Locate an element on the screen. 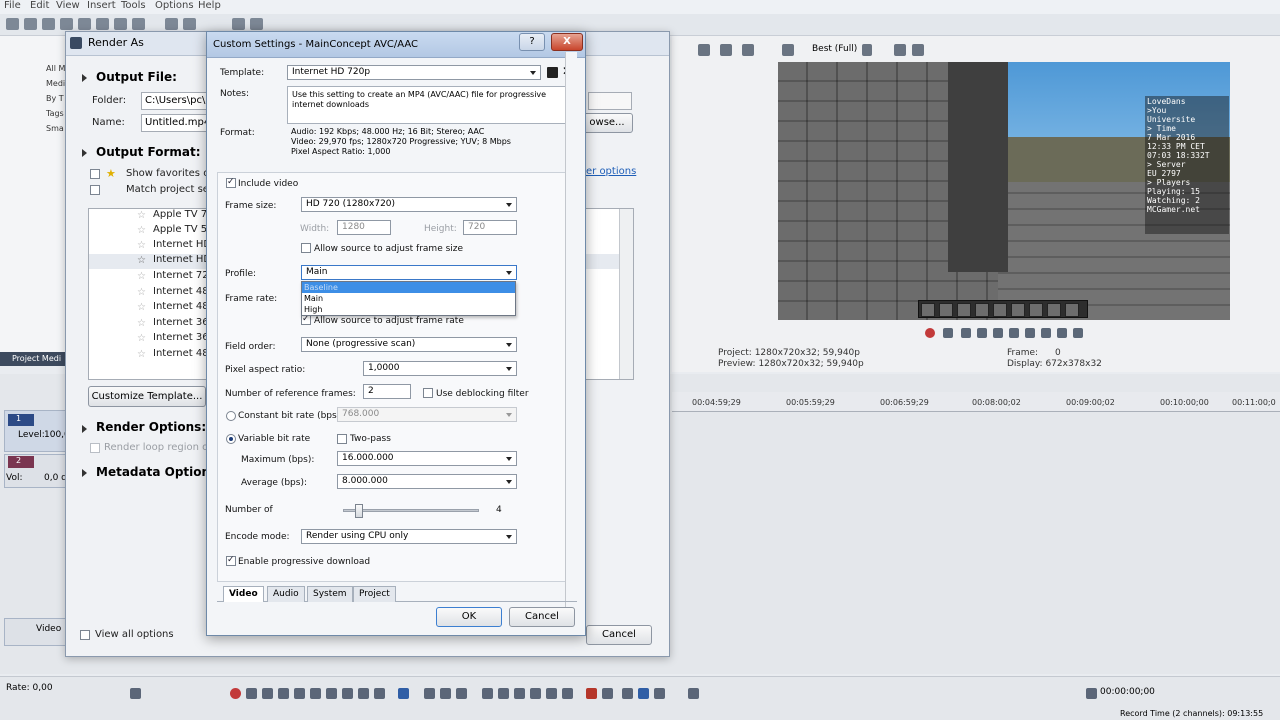 This screenshot has width=1280, height=720. external-monitor-icon is located at coordinates (726, 50).